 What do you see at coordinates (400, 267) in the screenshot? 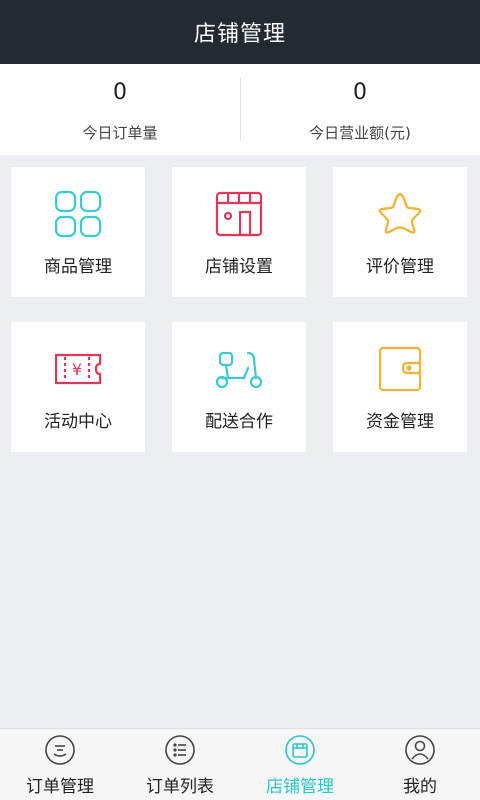
I see `tile-label: 评价管理` at bounding box center [400, 267].